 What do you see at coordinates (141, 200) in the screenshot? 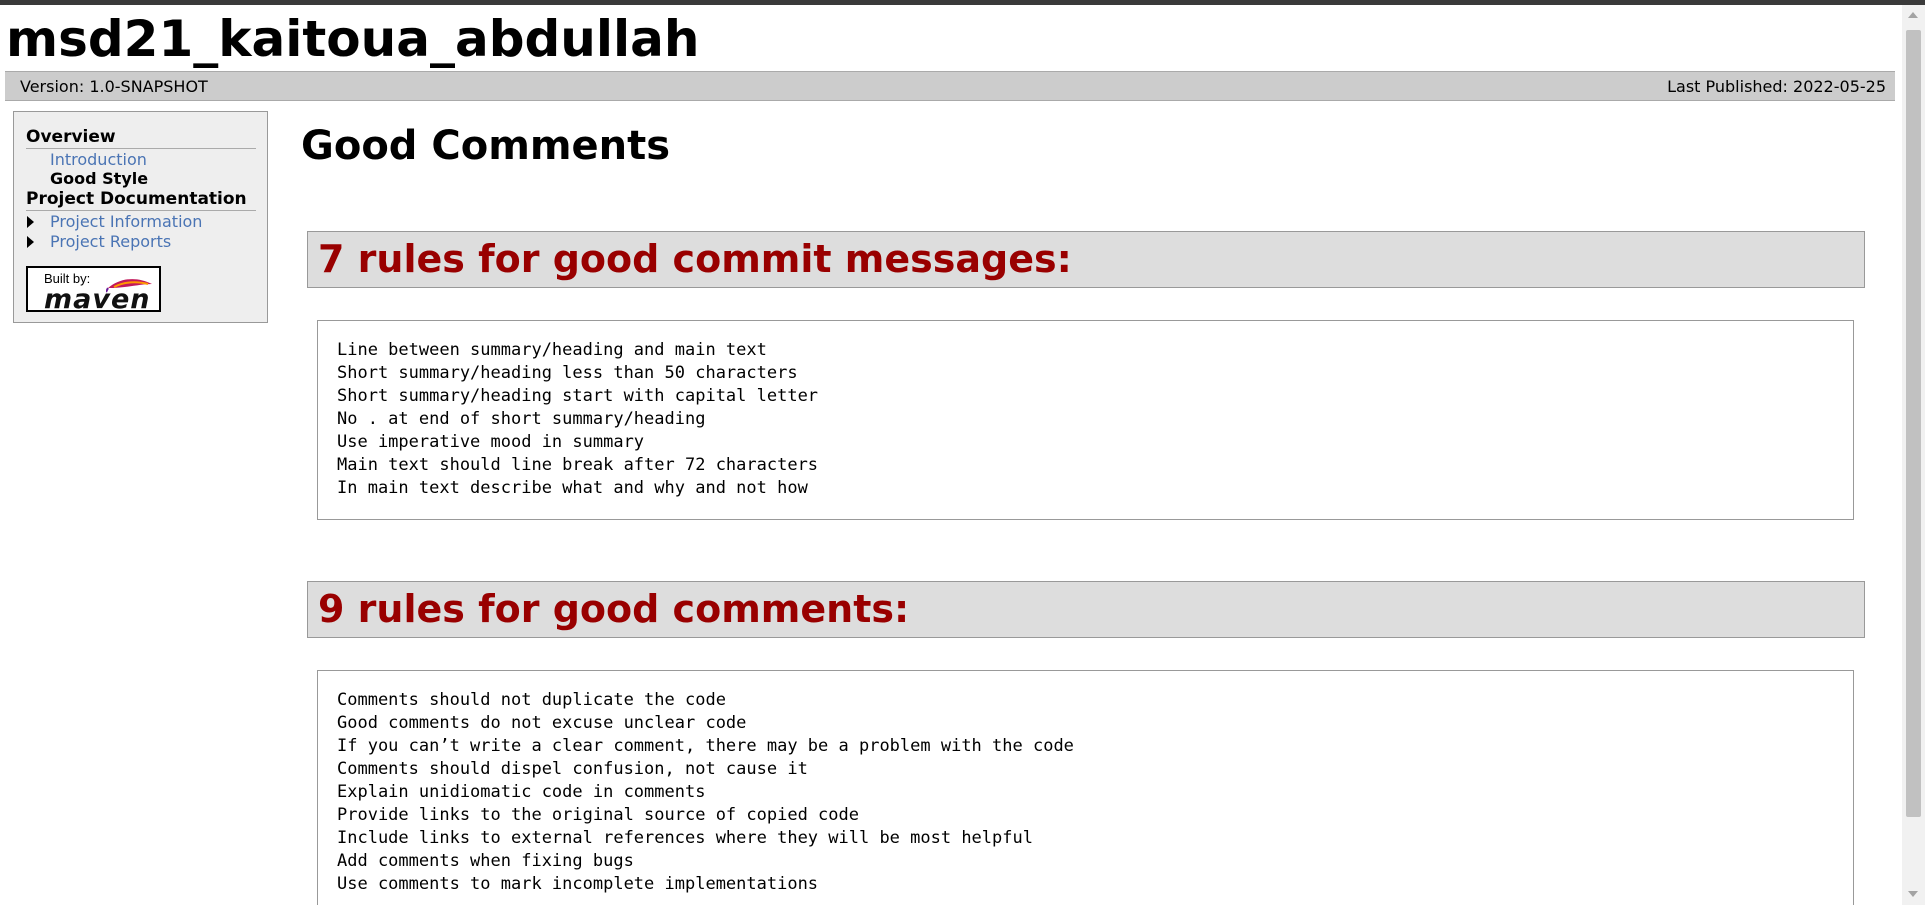
I see `nav-heading-project-documentation: Project Documentation` at bounding box center [141, 200].